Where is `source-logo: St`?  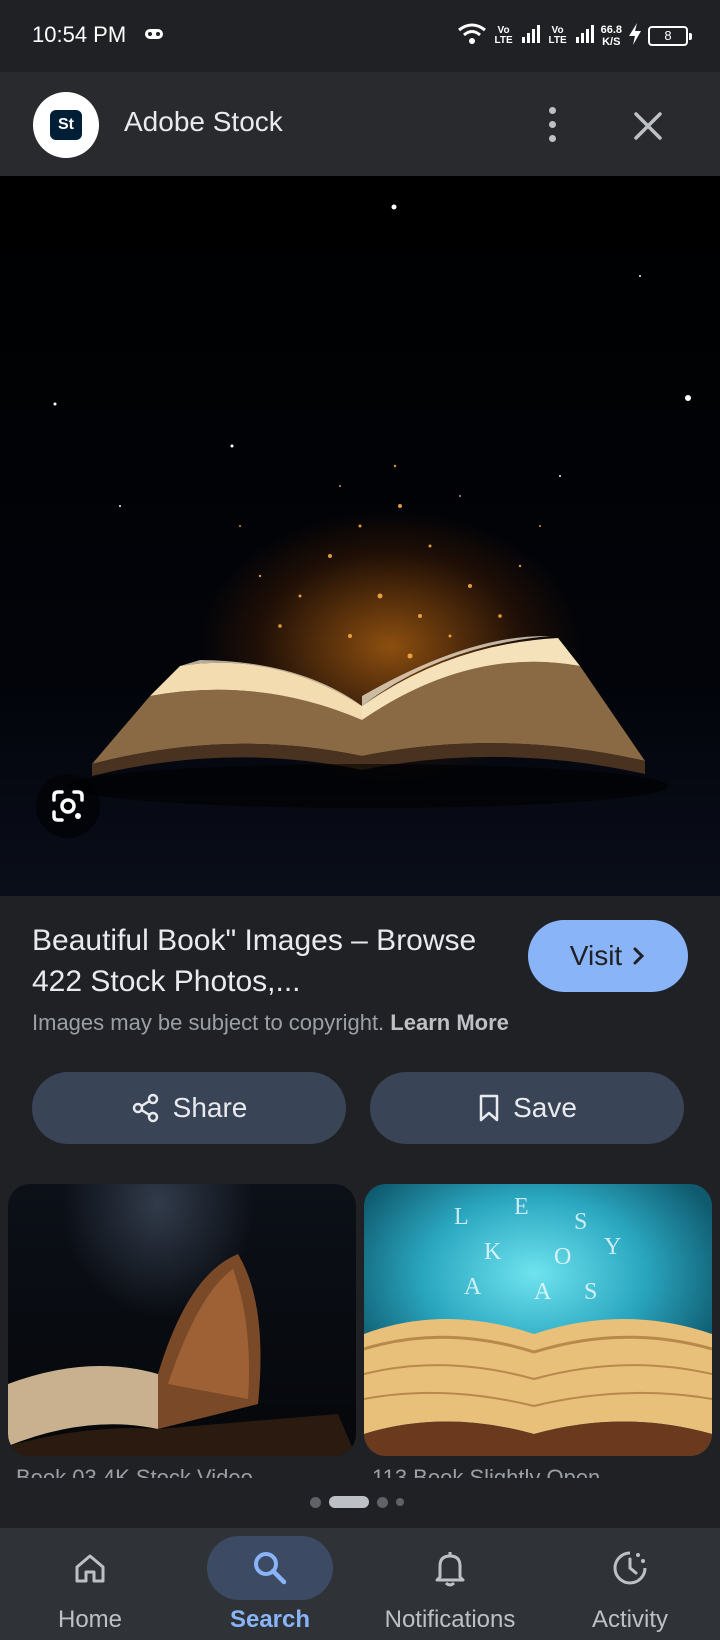 source-logo: St is located at coordinates (66, 125).